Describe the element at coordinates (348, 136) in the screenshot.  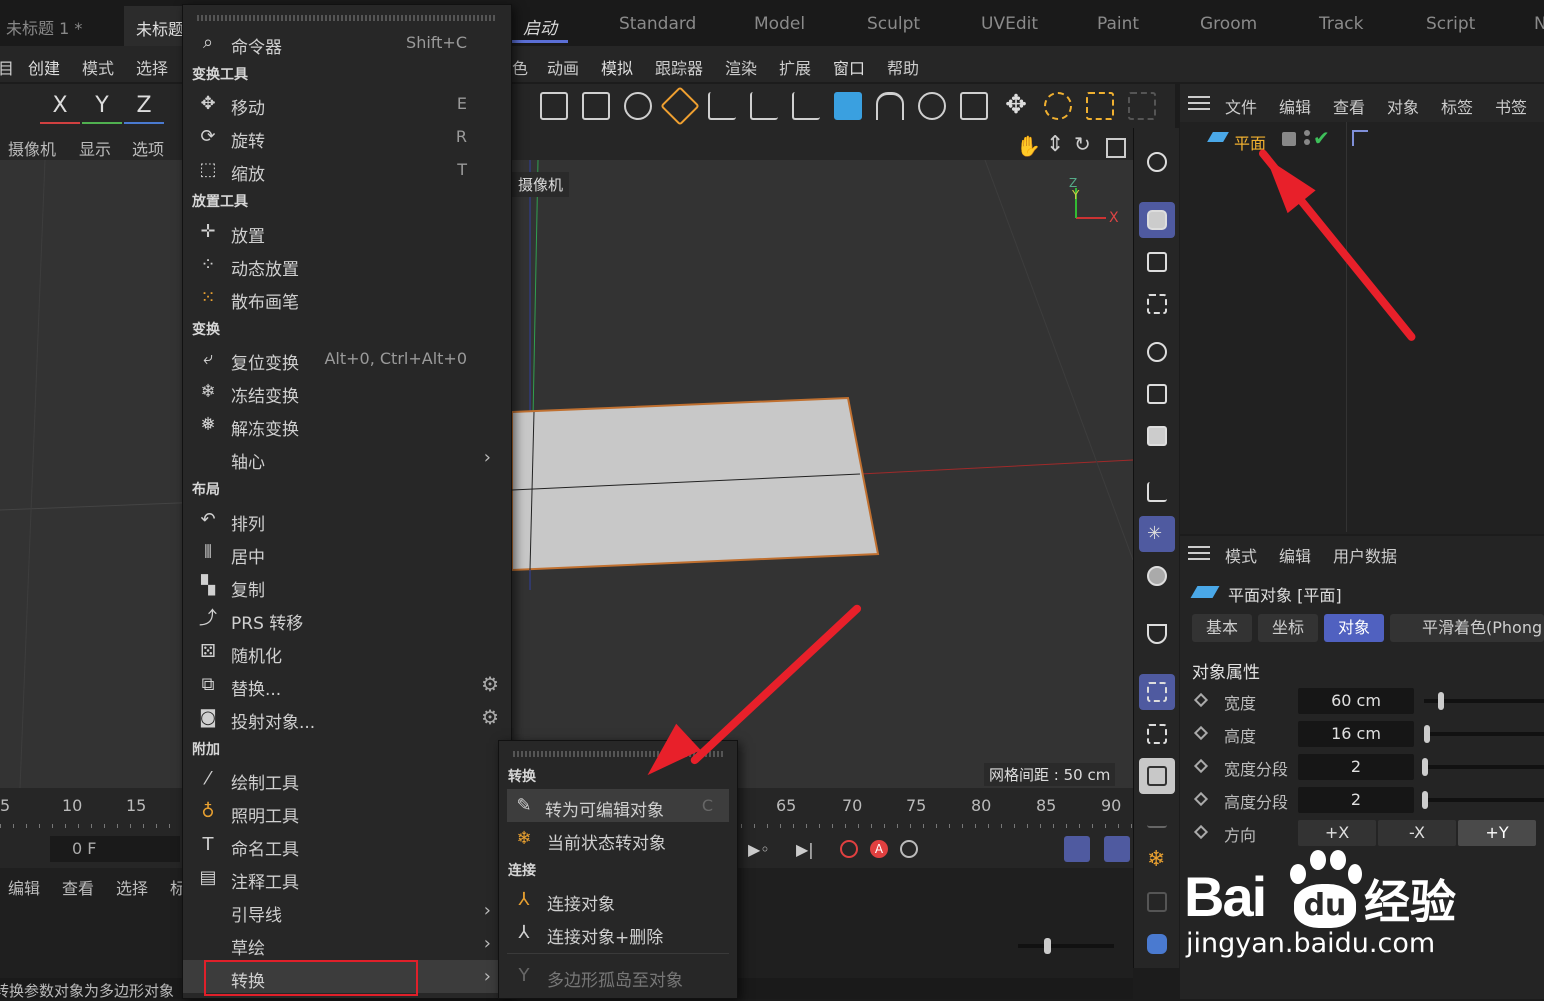
I see `menu-item-rotate: ⟳ 旋转 R` at that location.